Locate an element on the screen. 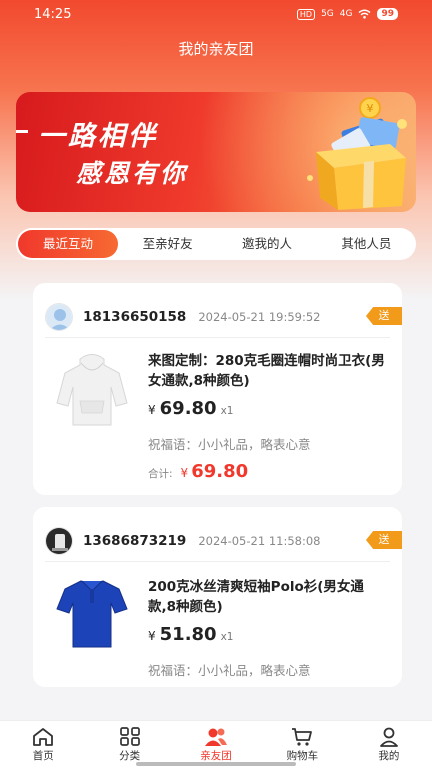 The image size is (432, 768). battery-indicator: 99 is located at coordinates (387, 14).